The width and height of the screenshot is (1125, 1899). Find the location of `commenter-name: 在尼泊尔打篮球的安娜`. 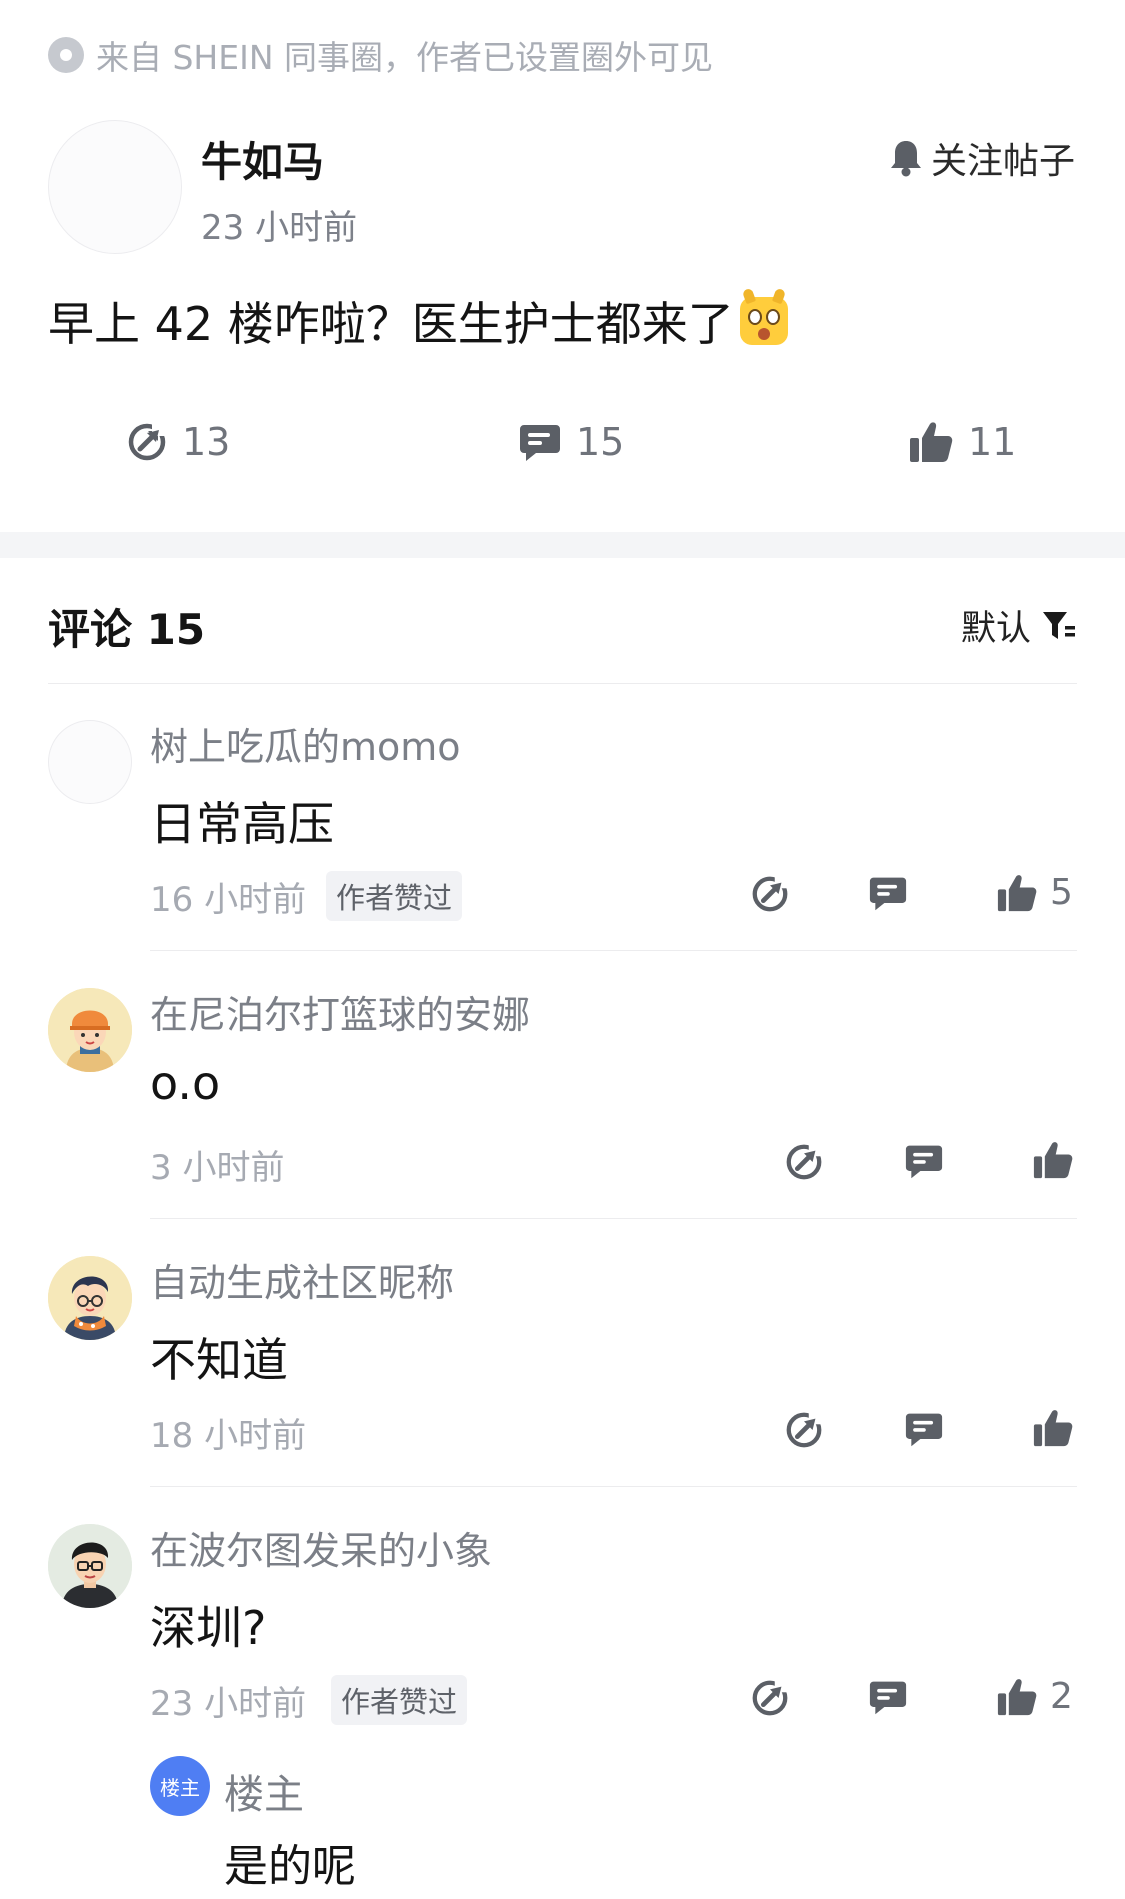

commenter-name: 在尼泊尔打篮球的安娜 is located at coordinates (340, 1011).